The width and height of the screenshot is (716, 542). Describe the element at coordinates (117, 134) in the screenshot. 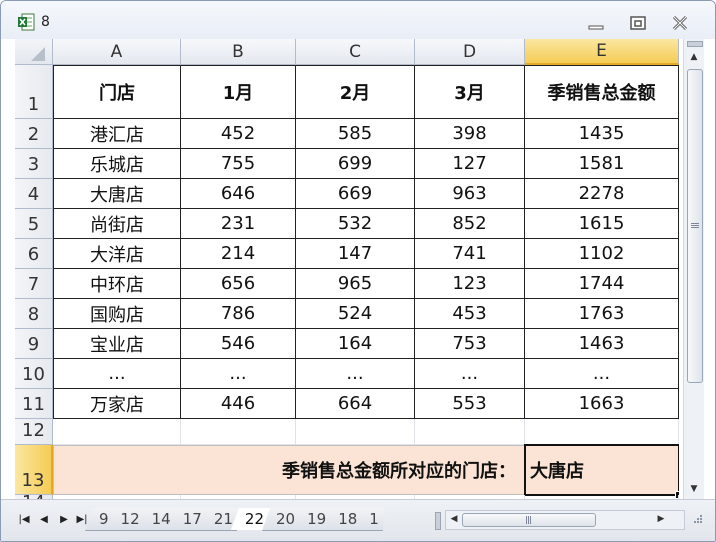

I see `table-cell: 港汇店` at that location.